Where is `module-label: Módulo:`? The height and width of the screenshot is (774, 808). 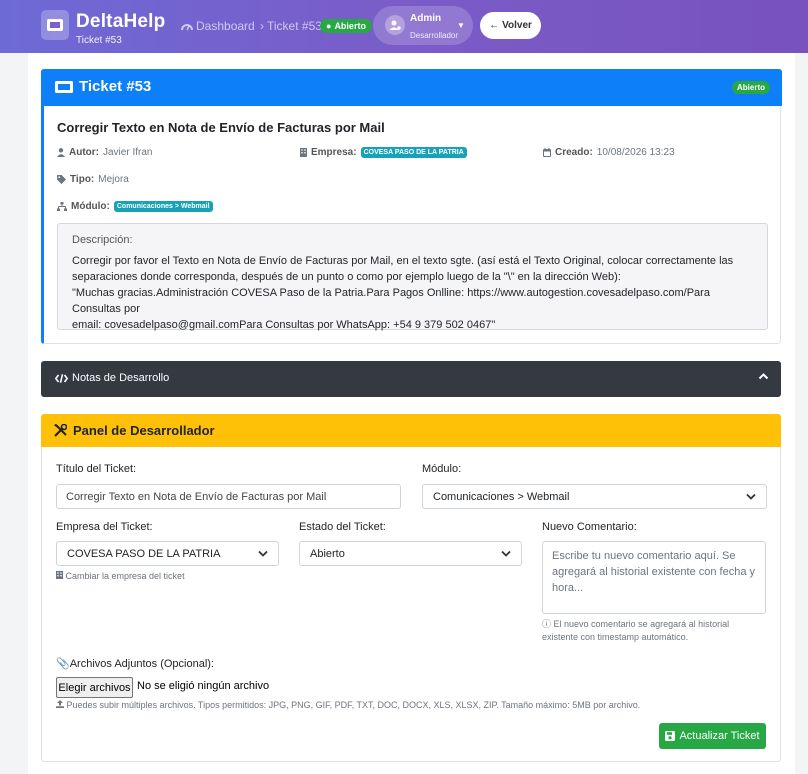 module-label: Módulo: is located at coordinates (90, 206).